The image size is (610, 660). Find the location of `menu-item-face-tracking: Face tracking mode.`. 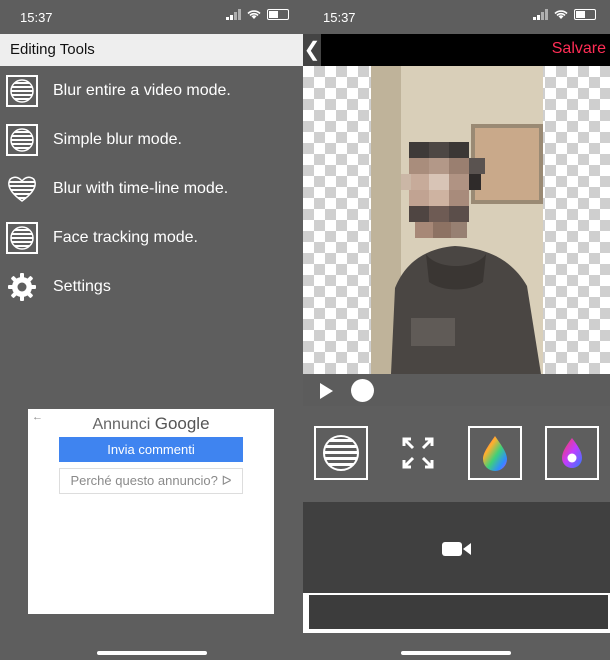

menu-item-face-tracking: Face tracking mode. is located at coordinates (151, 237).